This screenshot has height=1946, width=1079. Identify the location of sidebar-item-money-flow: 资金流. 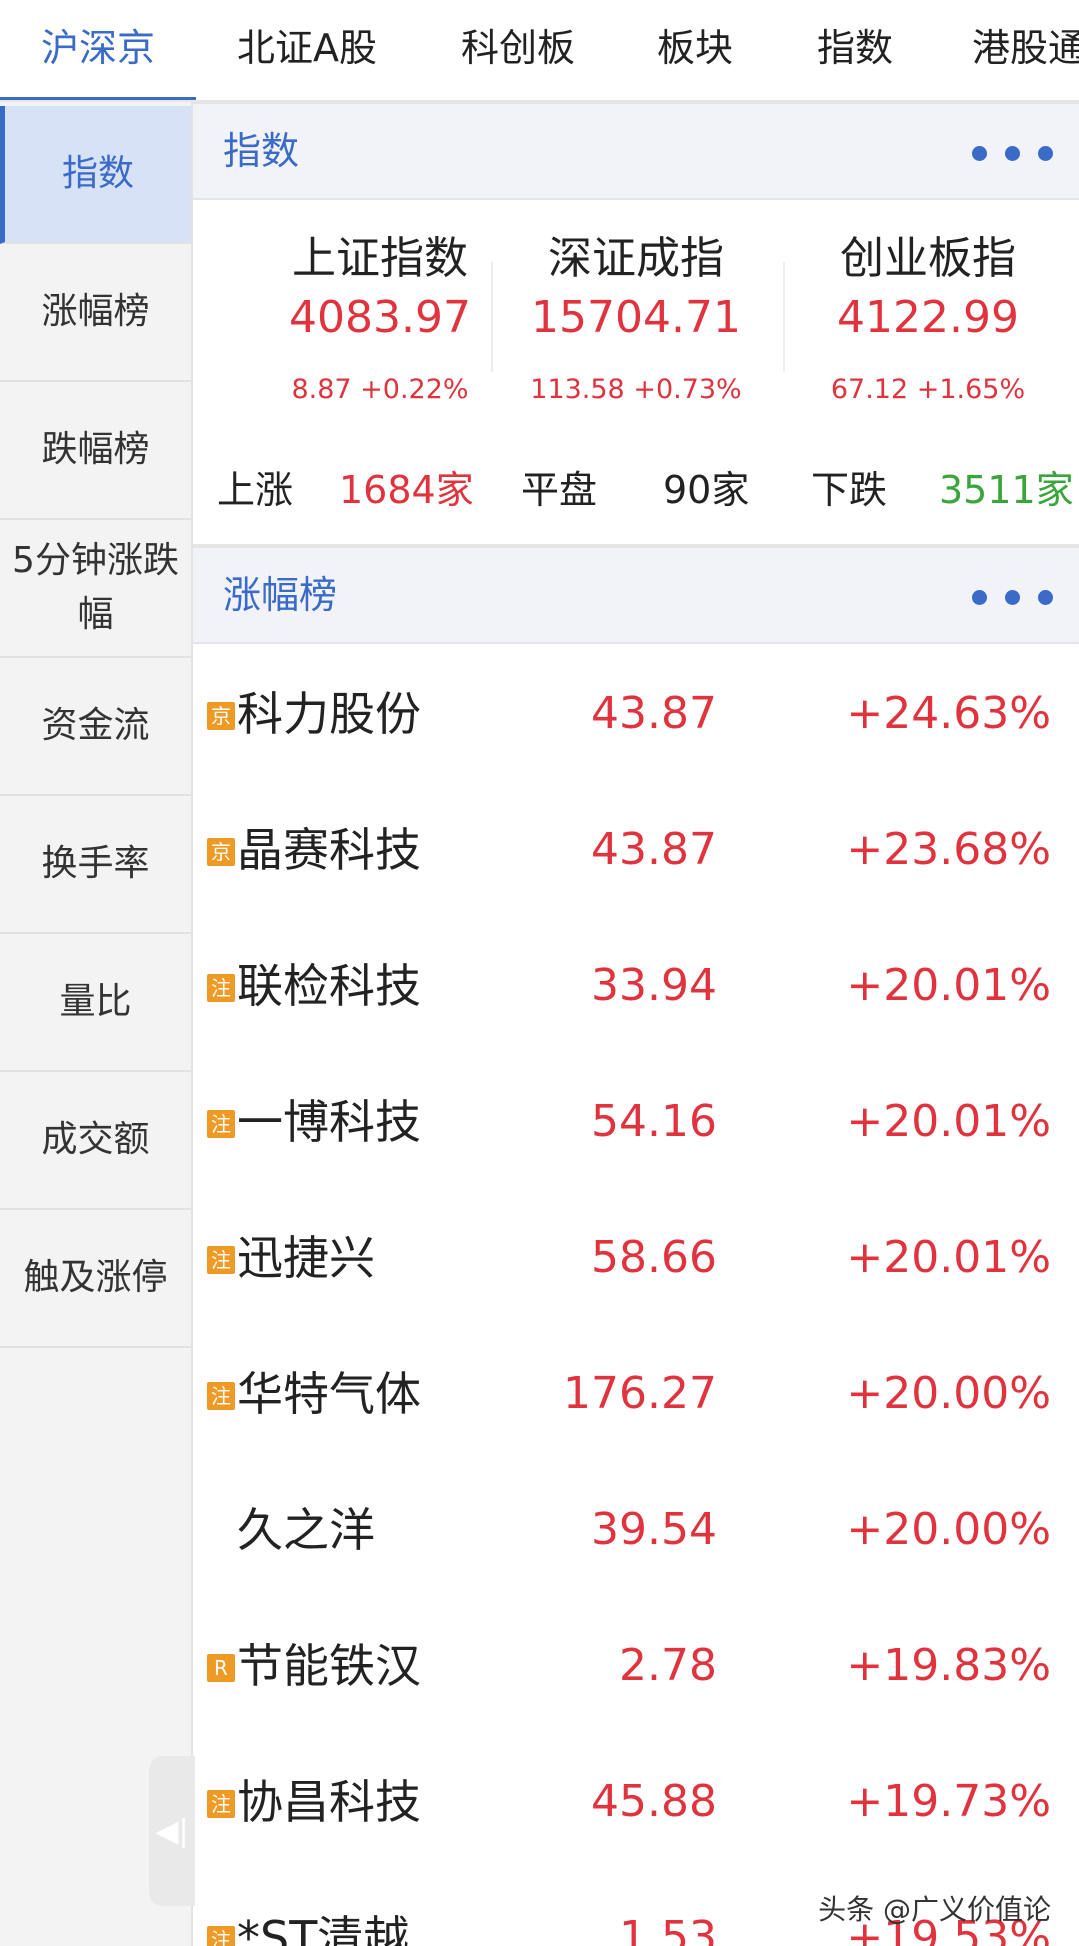
(95, 727).